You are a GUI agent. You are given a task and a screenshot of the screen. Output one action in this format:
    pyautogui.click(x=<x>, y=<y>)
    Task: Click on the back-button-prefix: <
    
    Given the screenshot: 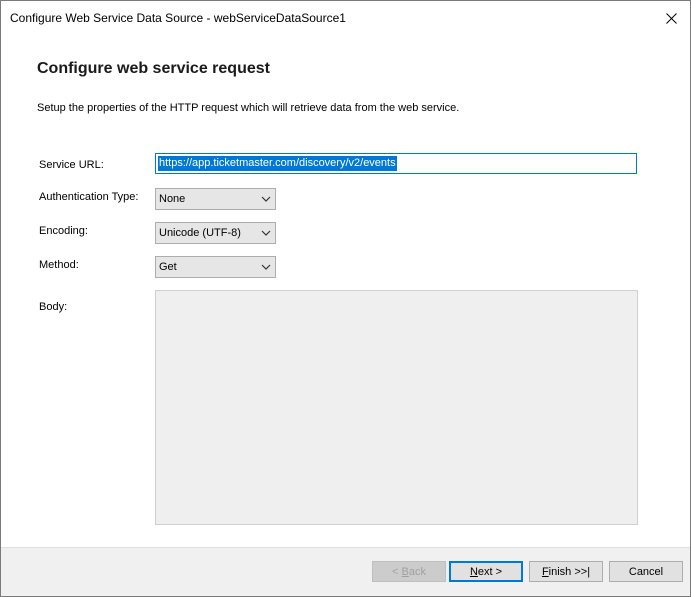 What is the action you would take?
    pyautogui.click(x=397, y=571)
    